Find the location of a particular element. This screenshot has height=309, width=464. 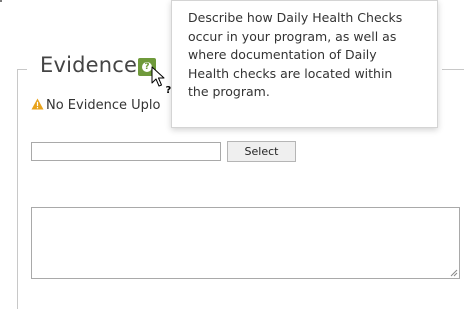

fieldset-border-left is located at coordinates (17, 189).